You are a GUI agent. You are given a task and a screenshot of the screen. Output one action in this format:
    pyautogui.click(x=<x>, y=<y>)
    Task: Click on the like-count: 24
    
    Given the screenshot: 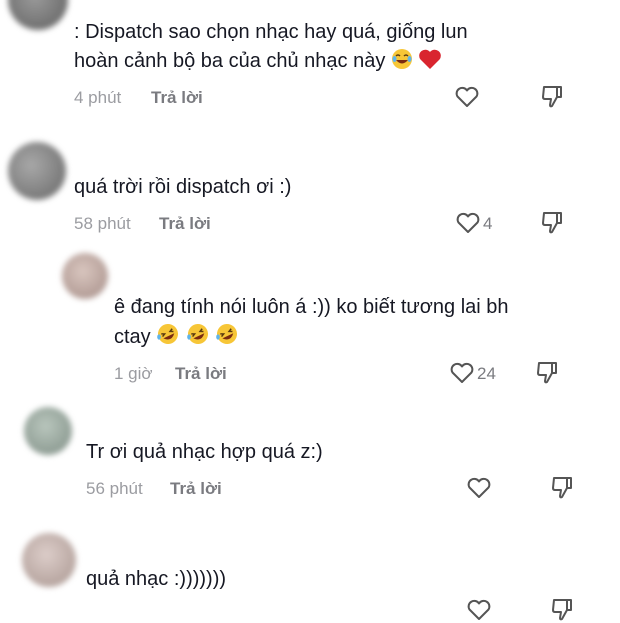 What is the action you would take?
    pyautogui.click(x=486, y=373)
    